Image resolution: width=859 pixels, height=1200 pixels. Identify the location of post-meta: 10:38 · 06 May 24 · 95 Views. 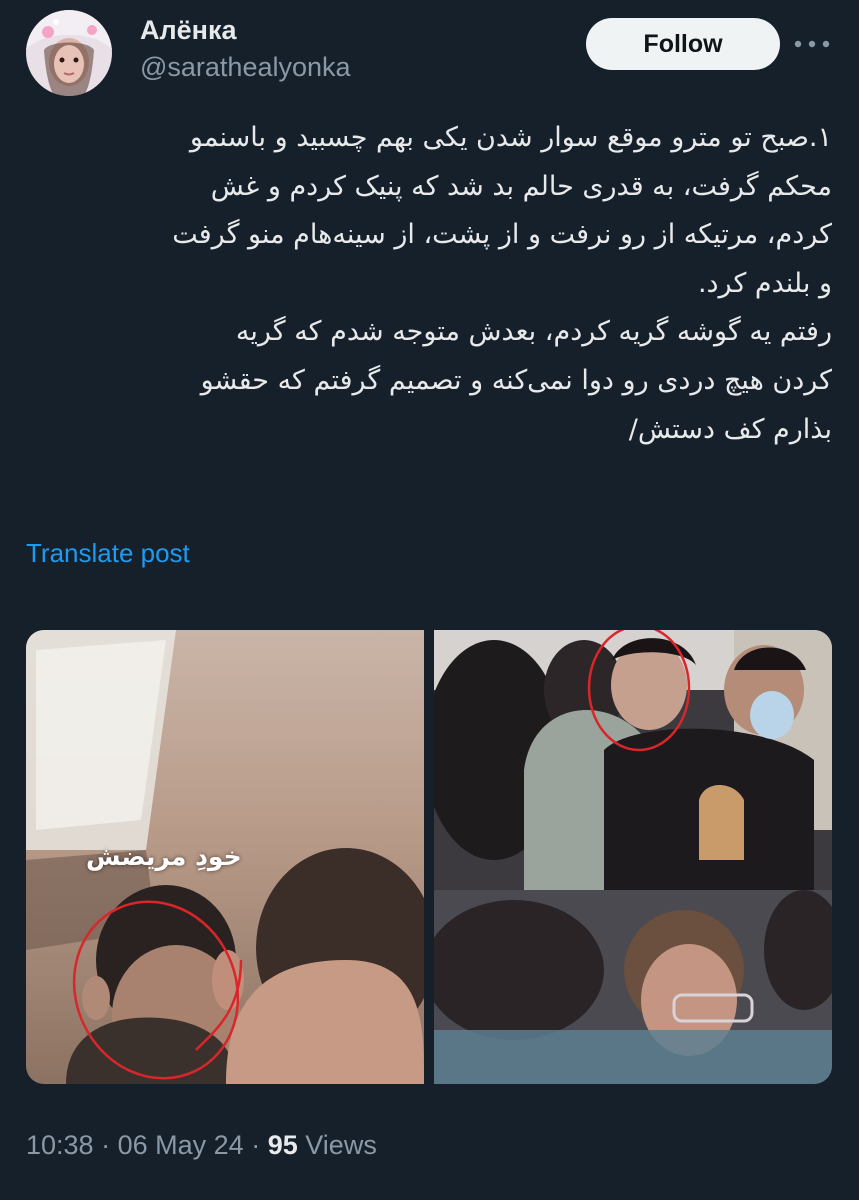
(201, 1145).